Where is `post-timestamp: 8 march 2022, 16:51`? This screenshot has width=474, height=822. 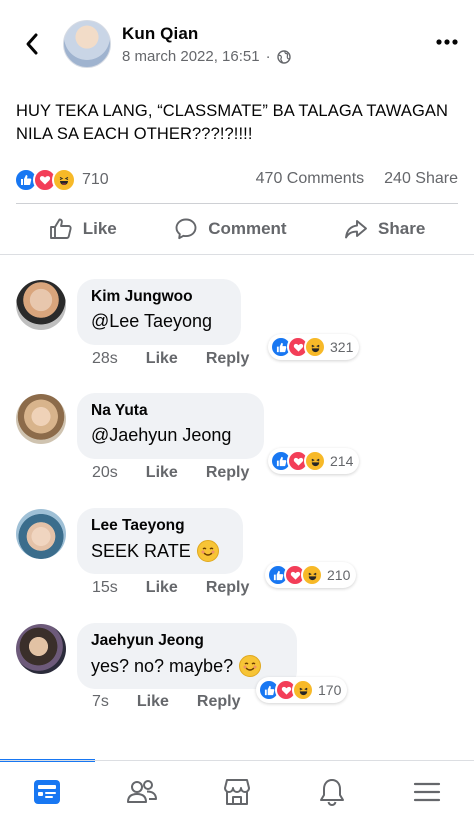 post-timestamp: 8 march 2022, 16:51 is located at coordinates (191, 56).